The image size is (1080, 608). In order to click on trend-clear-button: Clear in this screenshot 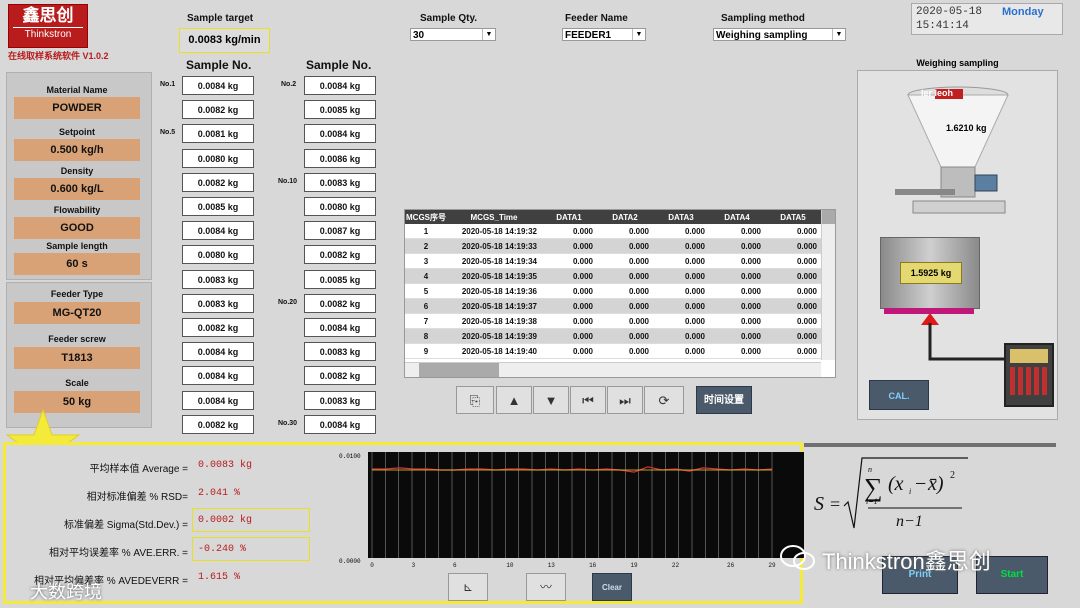, I will do `click(612, 587)`.